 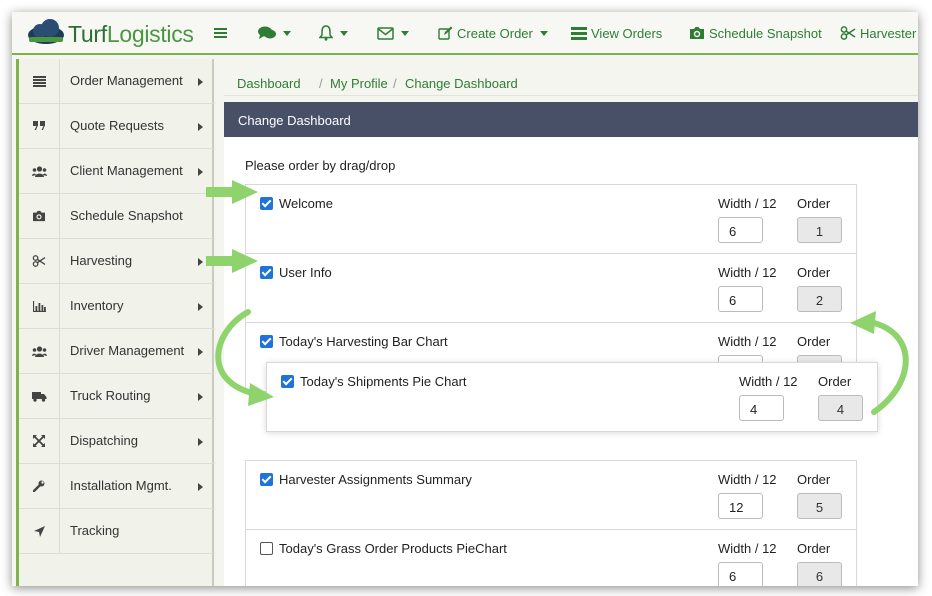 What do you see at coordinates (819, 230) in the screenshot?
I see `order-field: 1` at bounding box center [819, 230].